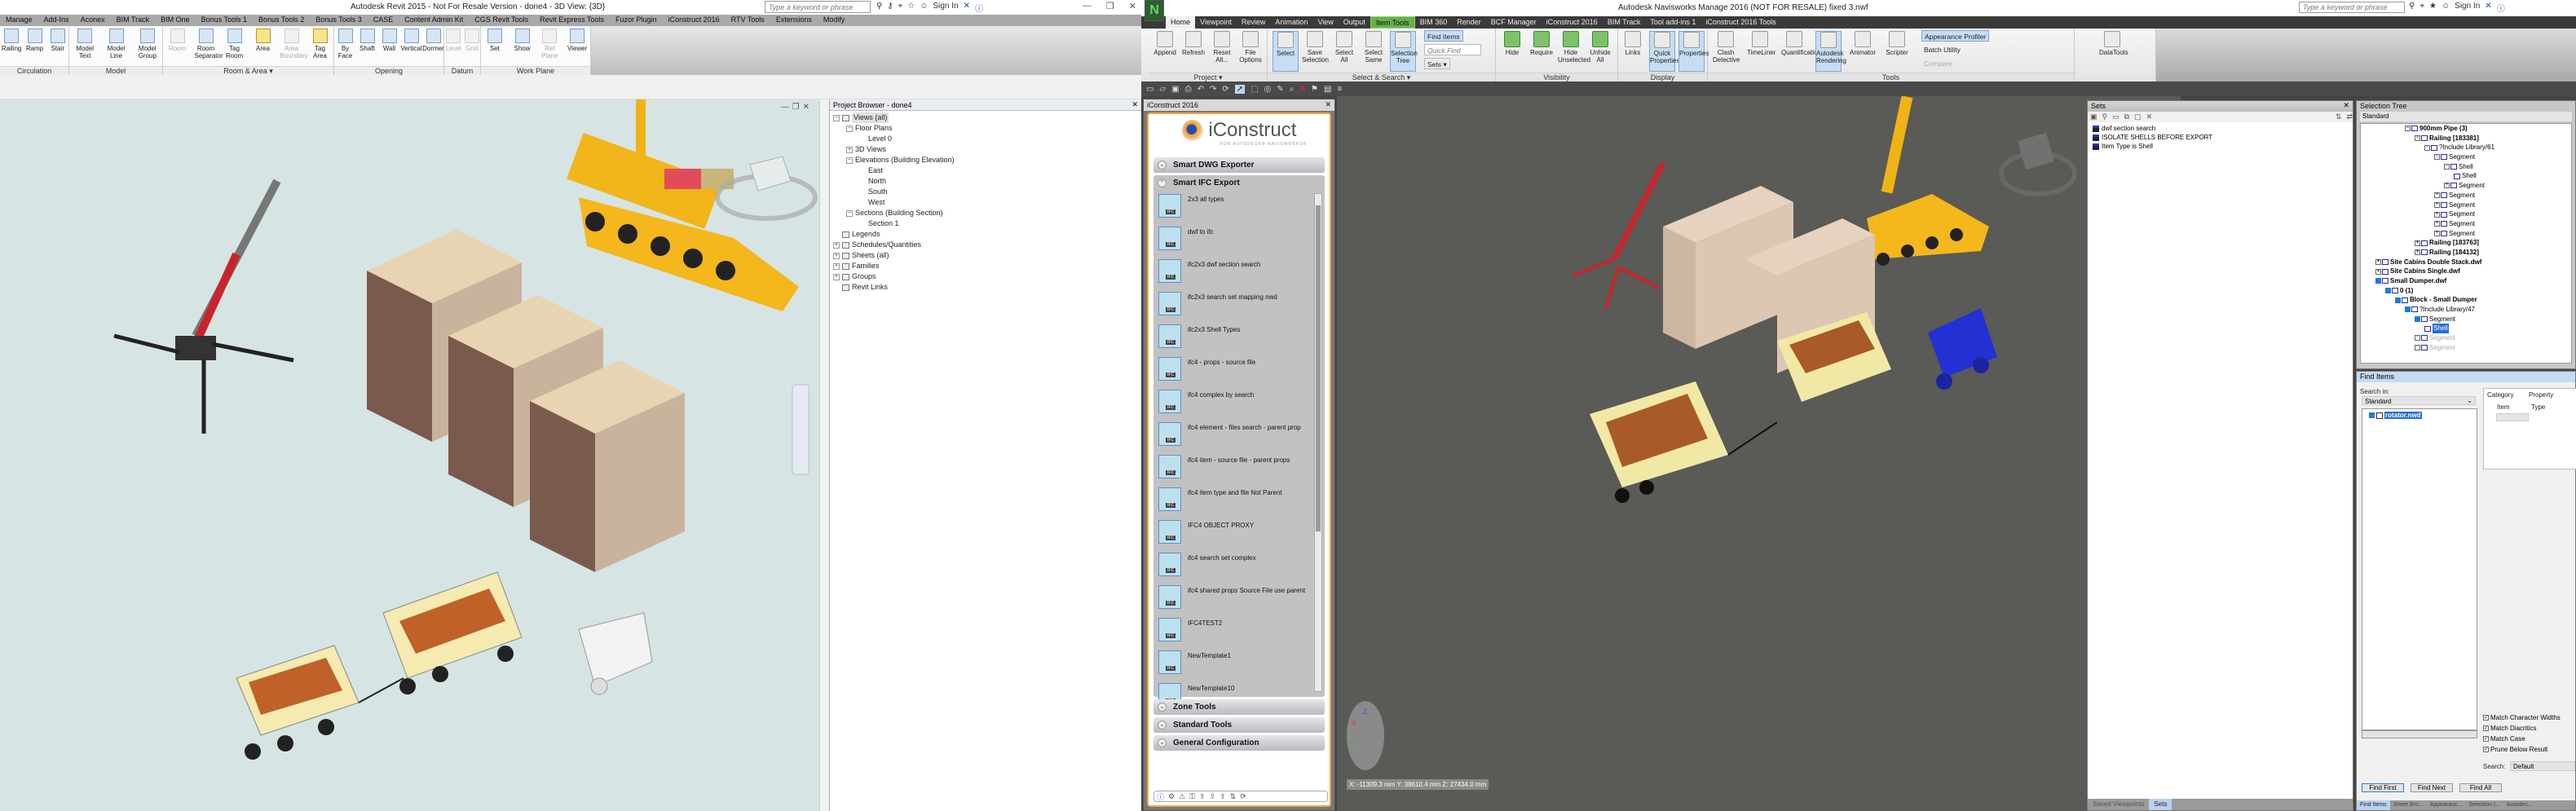 Image resolution: width=2576 pixels, height=811 pixels. Describe the element at coordinates (1354, 22) in the screenshot. I see `tab-output: Output` at that location.